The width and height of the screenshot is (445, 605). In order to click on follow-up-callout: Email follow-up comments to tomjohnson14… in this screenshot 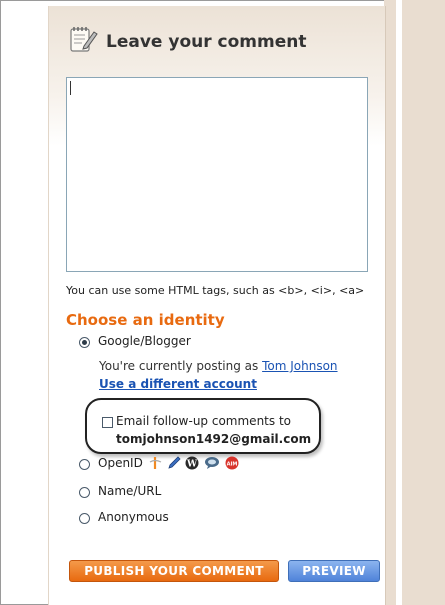, I will do `click(203, 426)`.